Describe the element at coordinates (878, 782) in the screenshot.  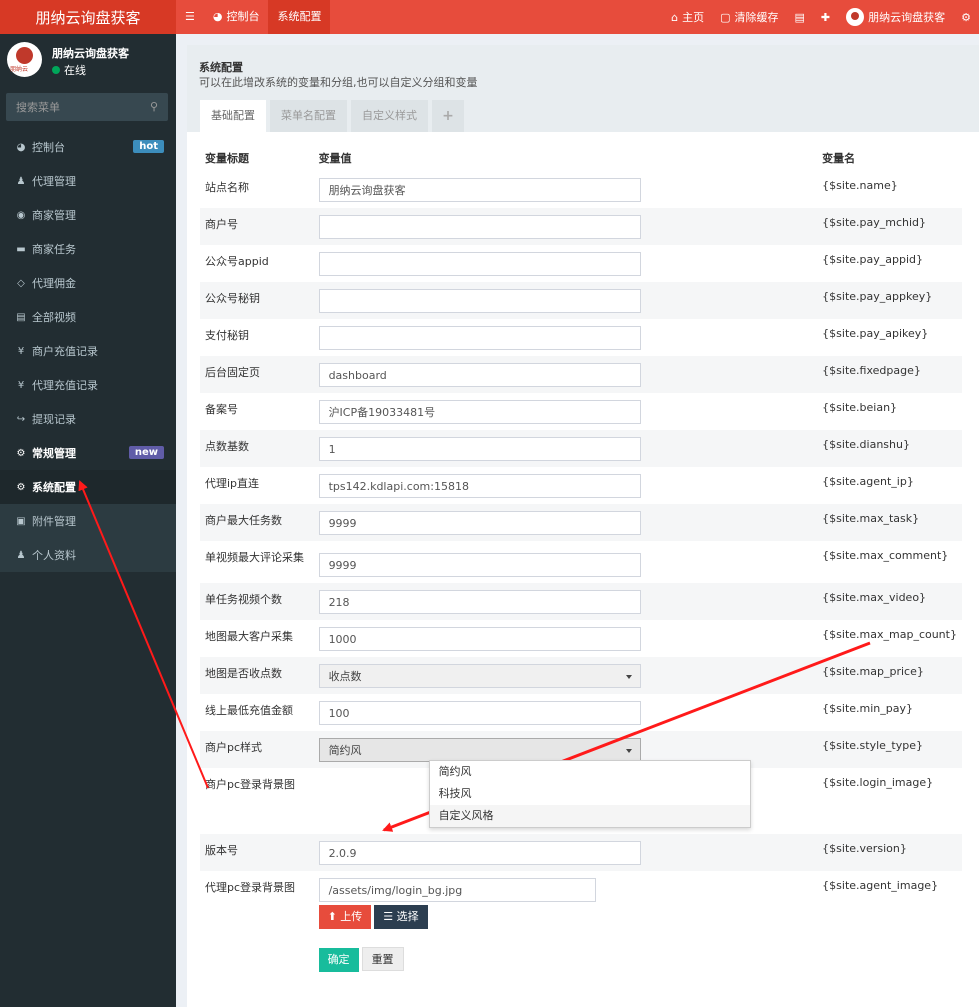
I see `row-var-name: {$site.login_image}` at that location.